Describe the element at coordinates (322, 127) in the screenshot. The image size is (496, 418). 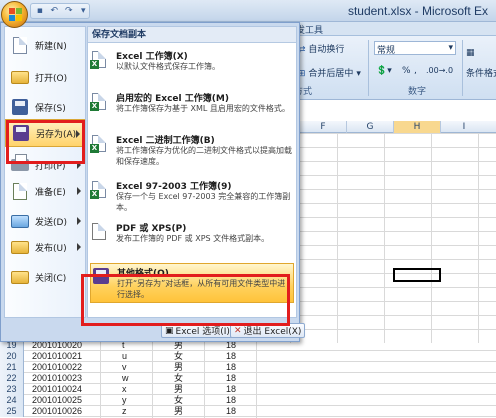
I see `column-header: F` at that location.